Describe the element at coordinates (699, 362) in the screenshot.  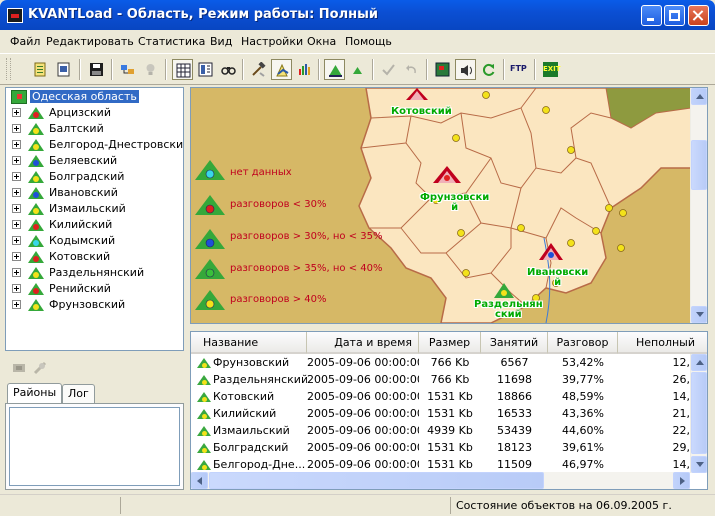
I see `table-scroll-up-button` at that location.